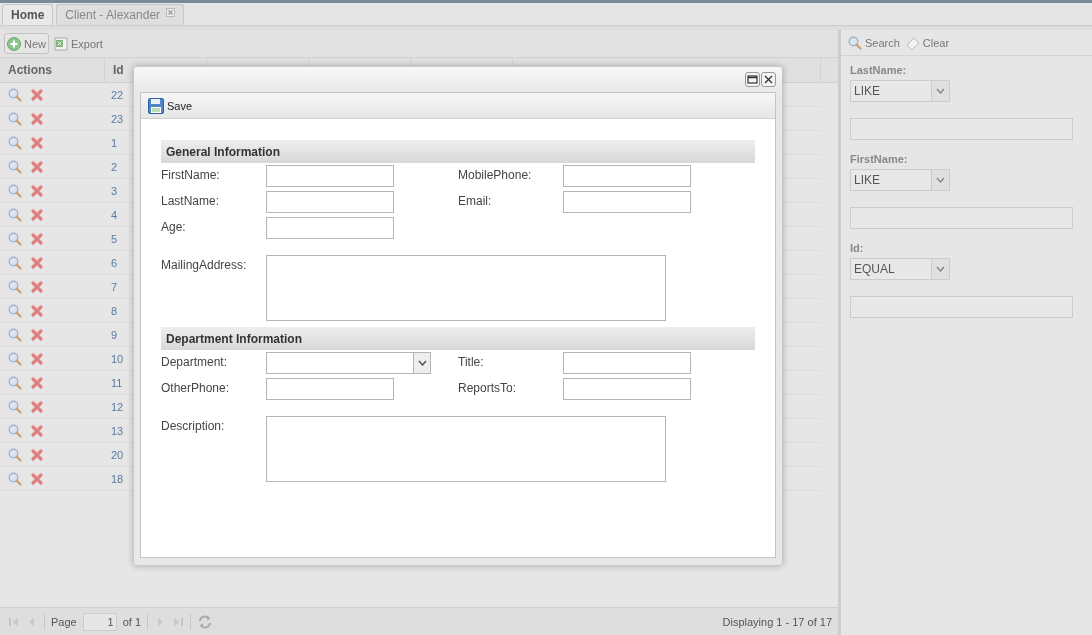 The image size is (1092, 635). Describe the element at coordinates (113, 286) in the screenshot. I see `table-cell: 7` at that location.